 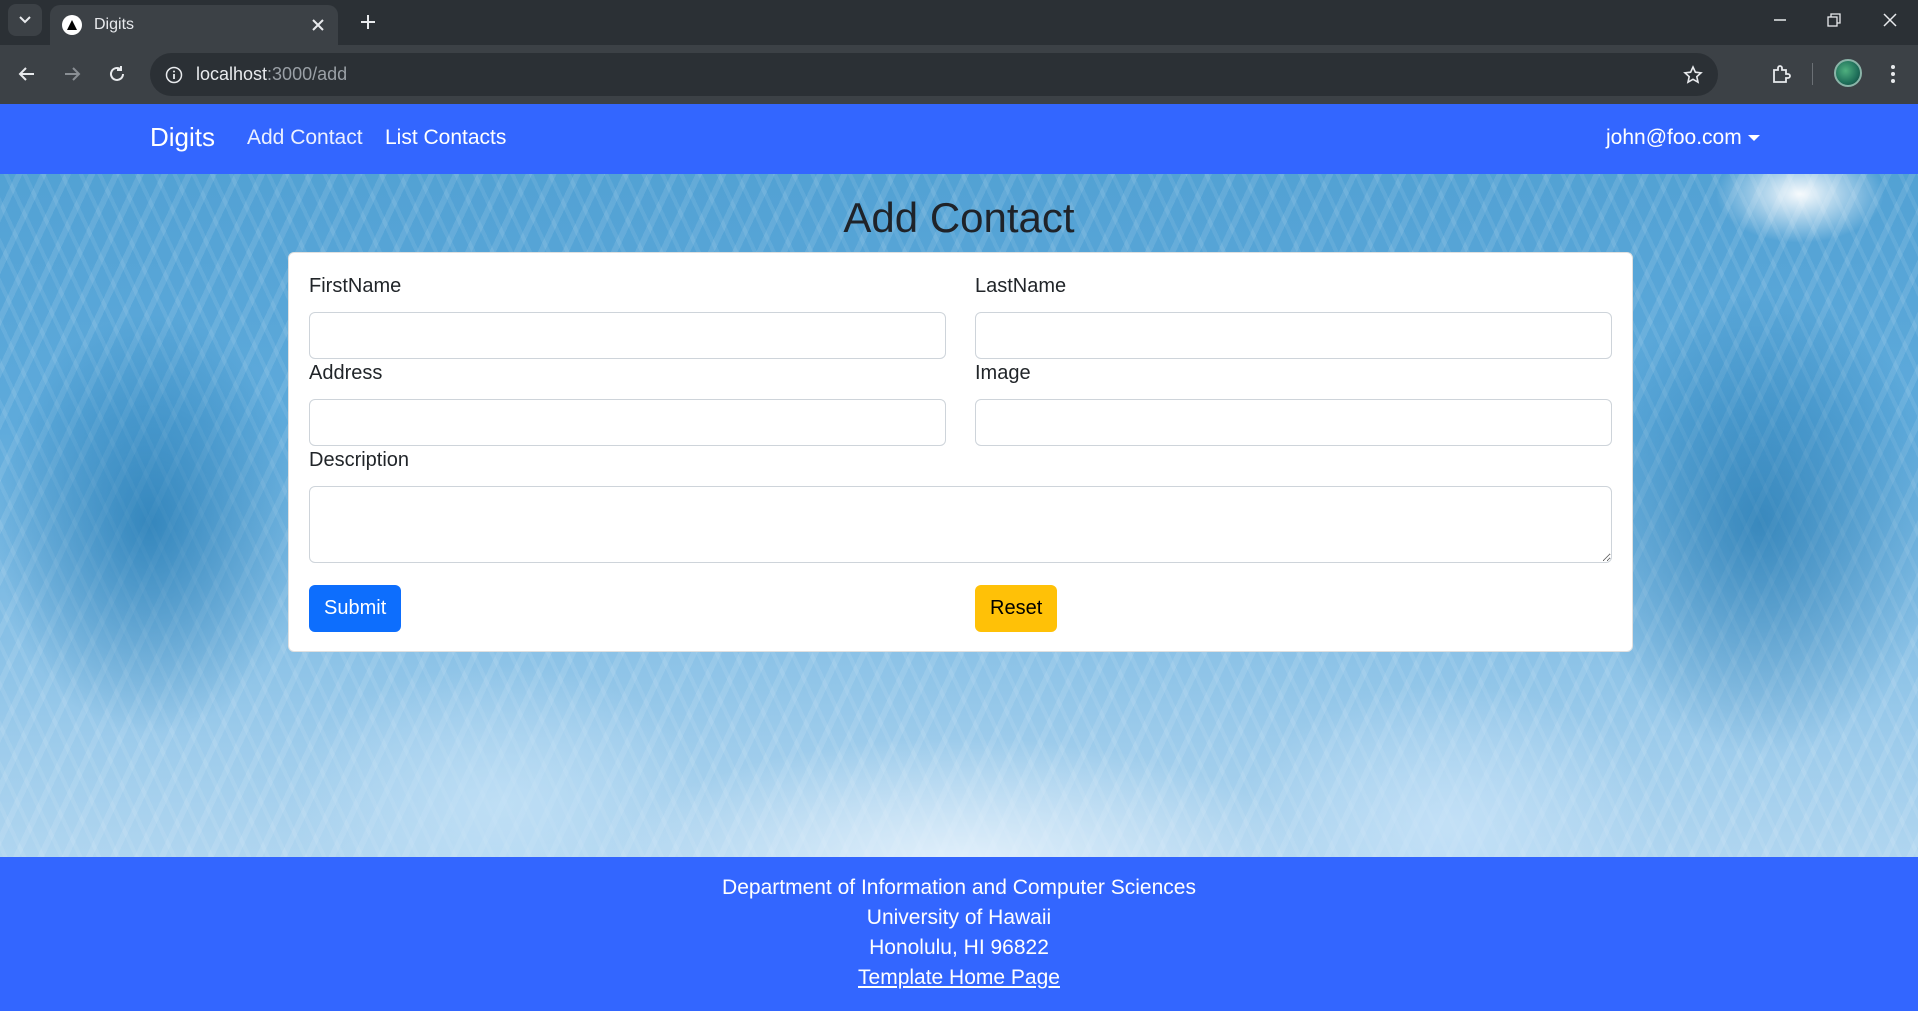 What do you see at coordinates (1003, 373) in the screenshot?
I see `image-label: Image` at bounding box center [1003, 373].